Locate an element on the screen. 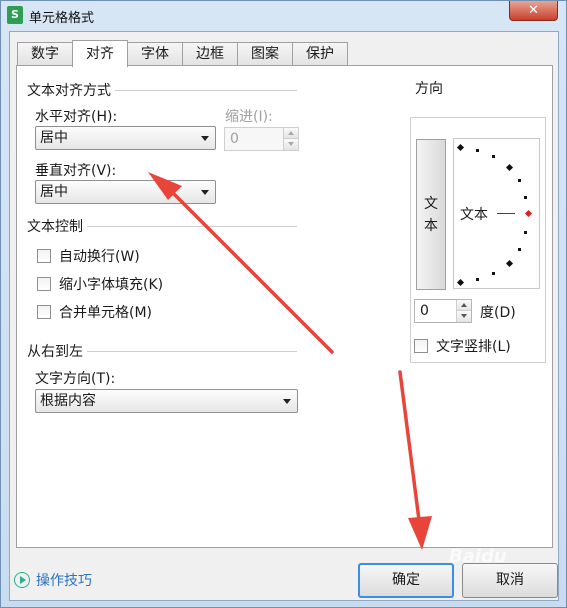 Image resolution: width=567 pixels, height=608 pixels. text-direction-label: 文字方向(T): is located at coordinates (75, 379).